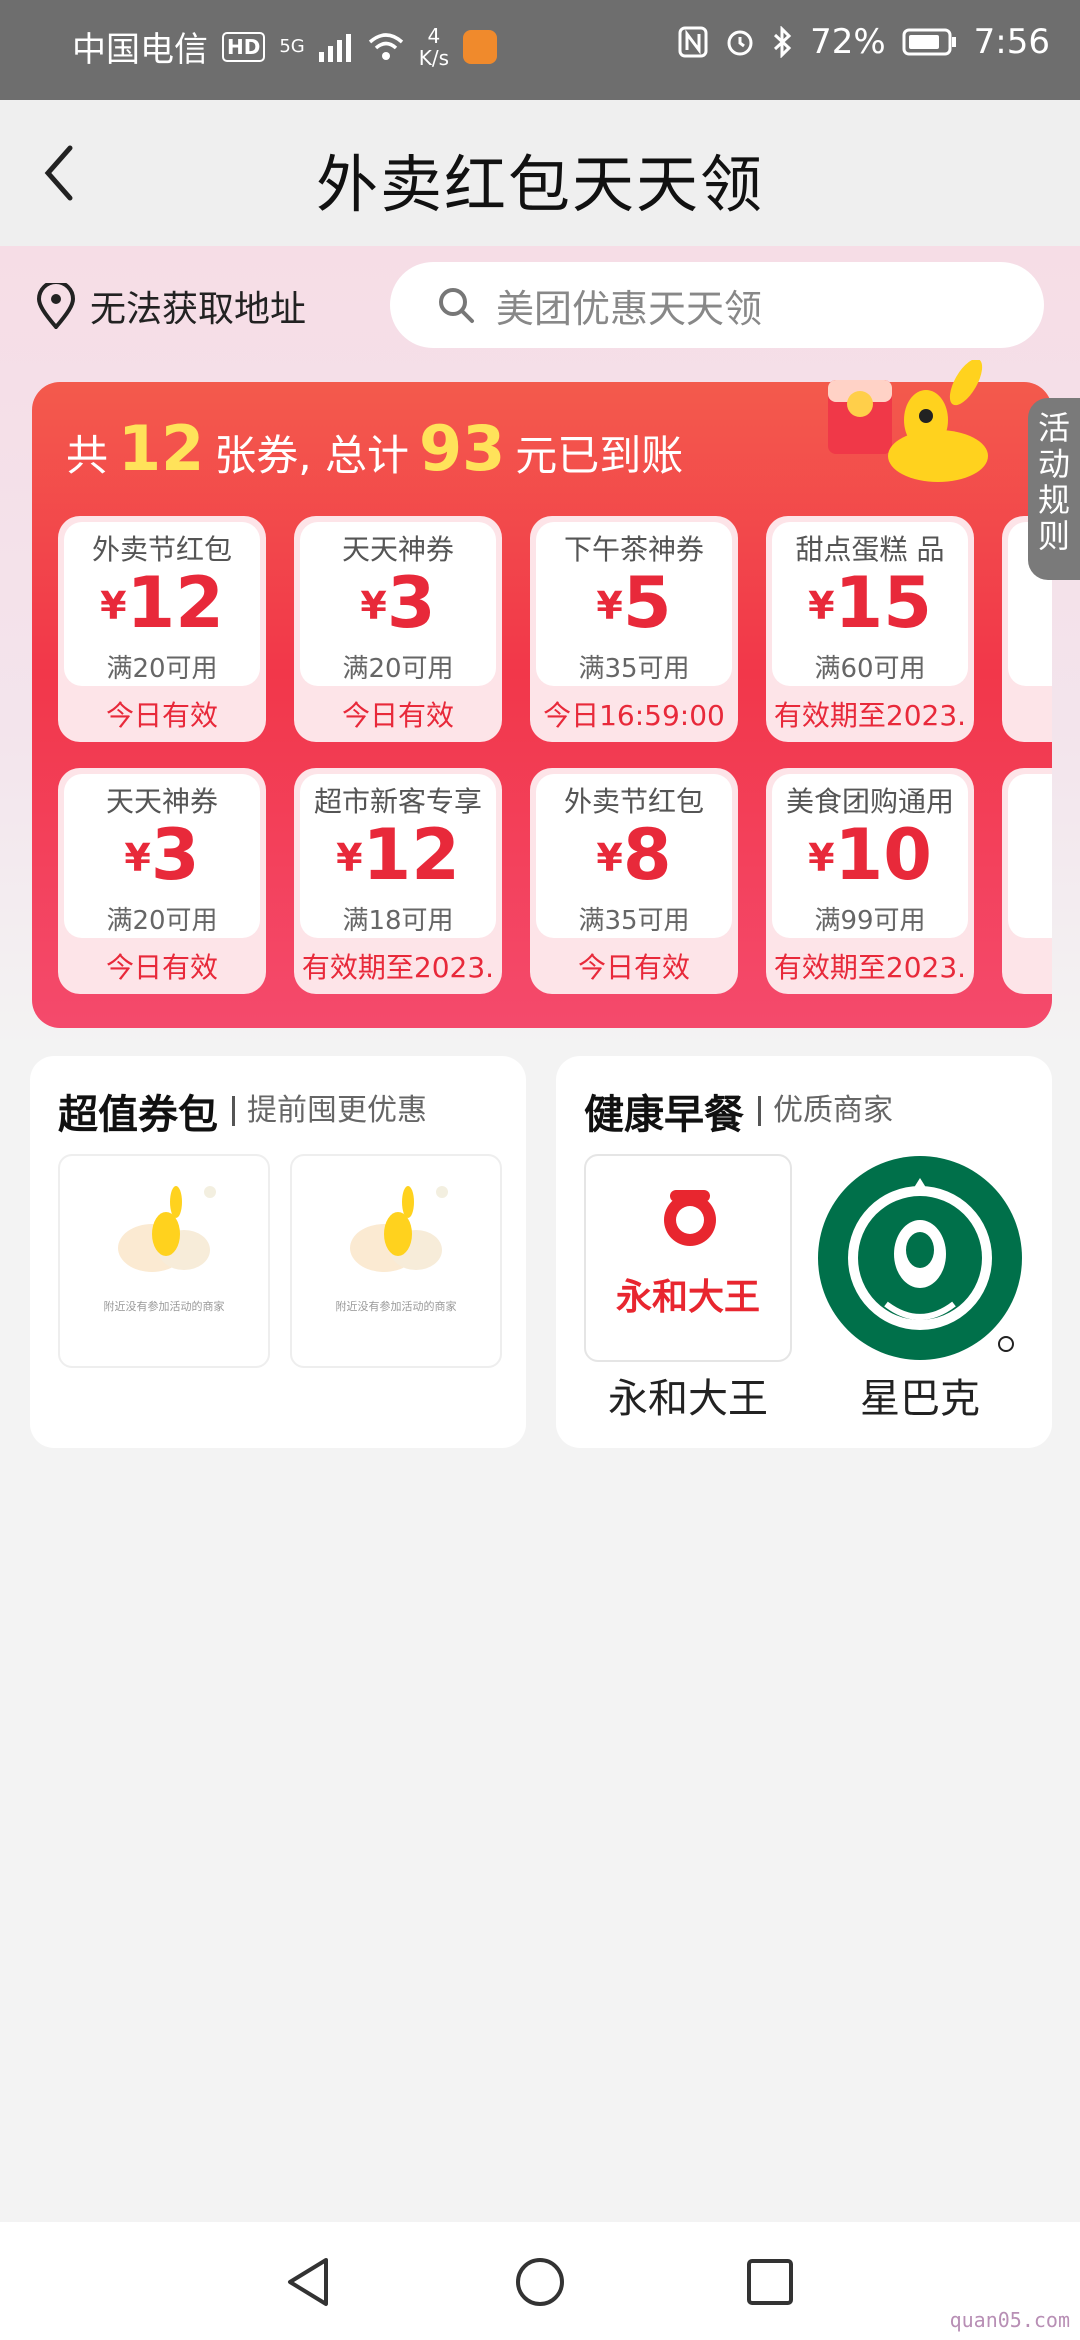 The image size is (1080, 2340). I want to click on brand-name: 永和大王, so click(688, 1395).